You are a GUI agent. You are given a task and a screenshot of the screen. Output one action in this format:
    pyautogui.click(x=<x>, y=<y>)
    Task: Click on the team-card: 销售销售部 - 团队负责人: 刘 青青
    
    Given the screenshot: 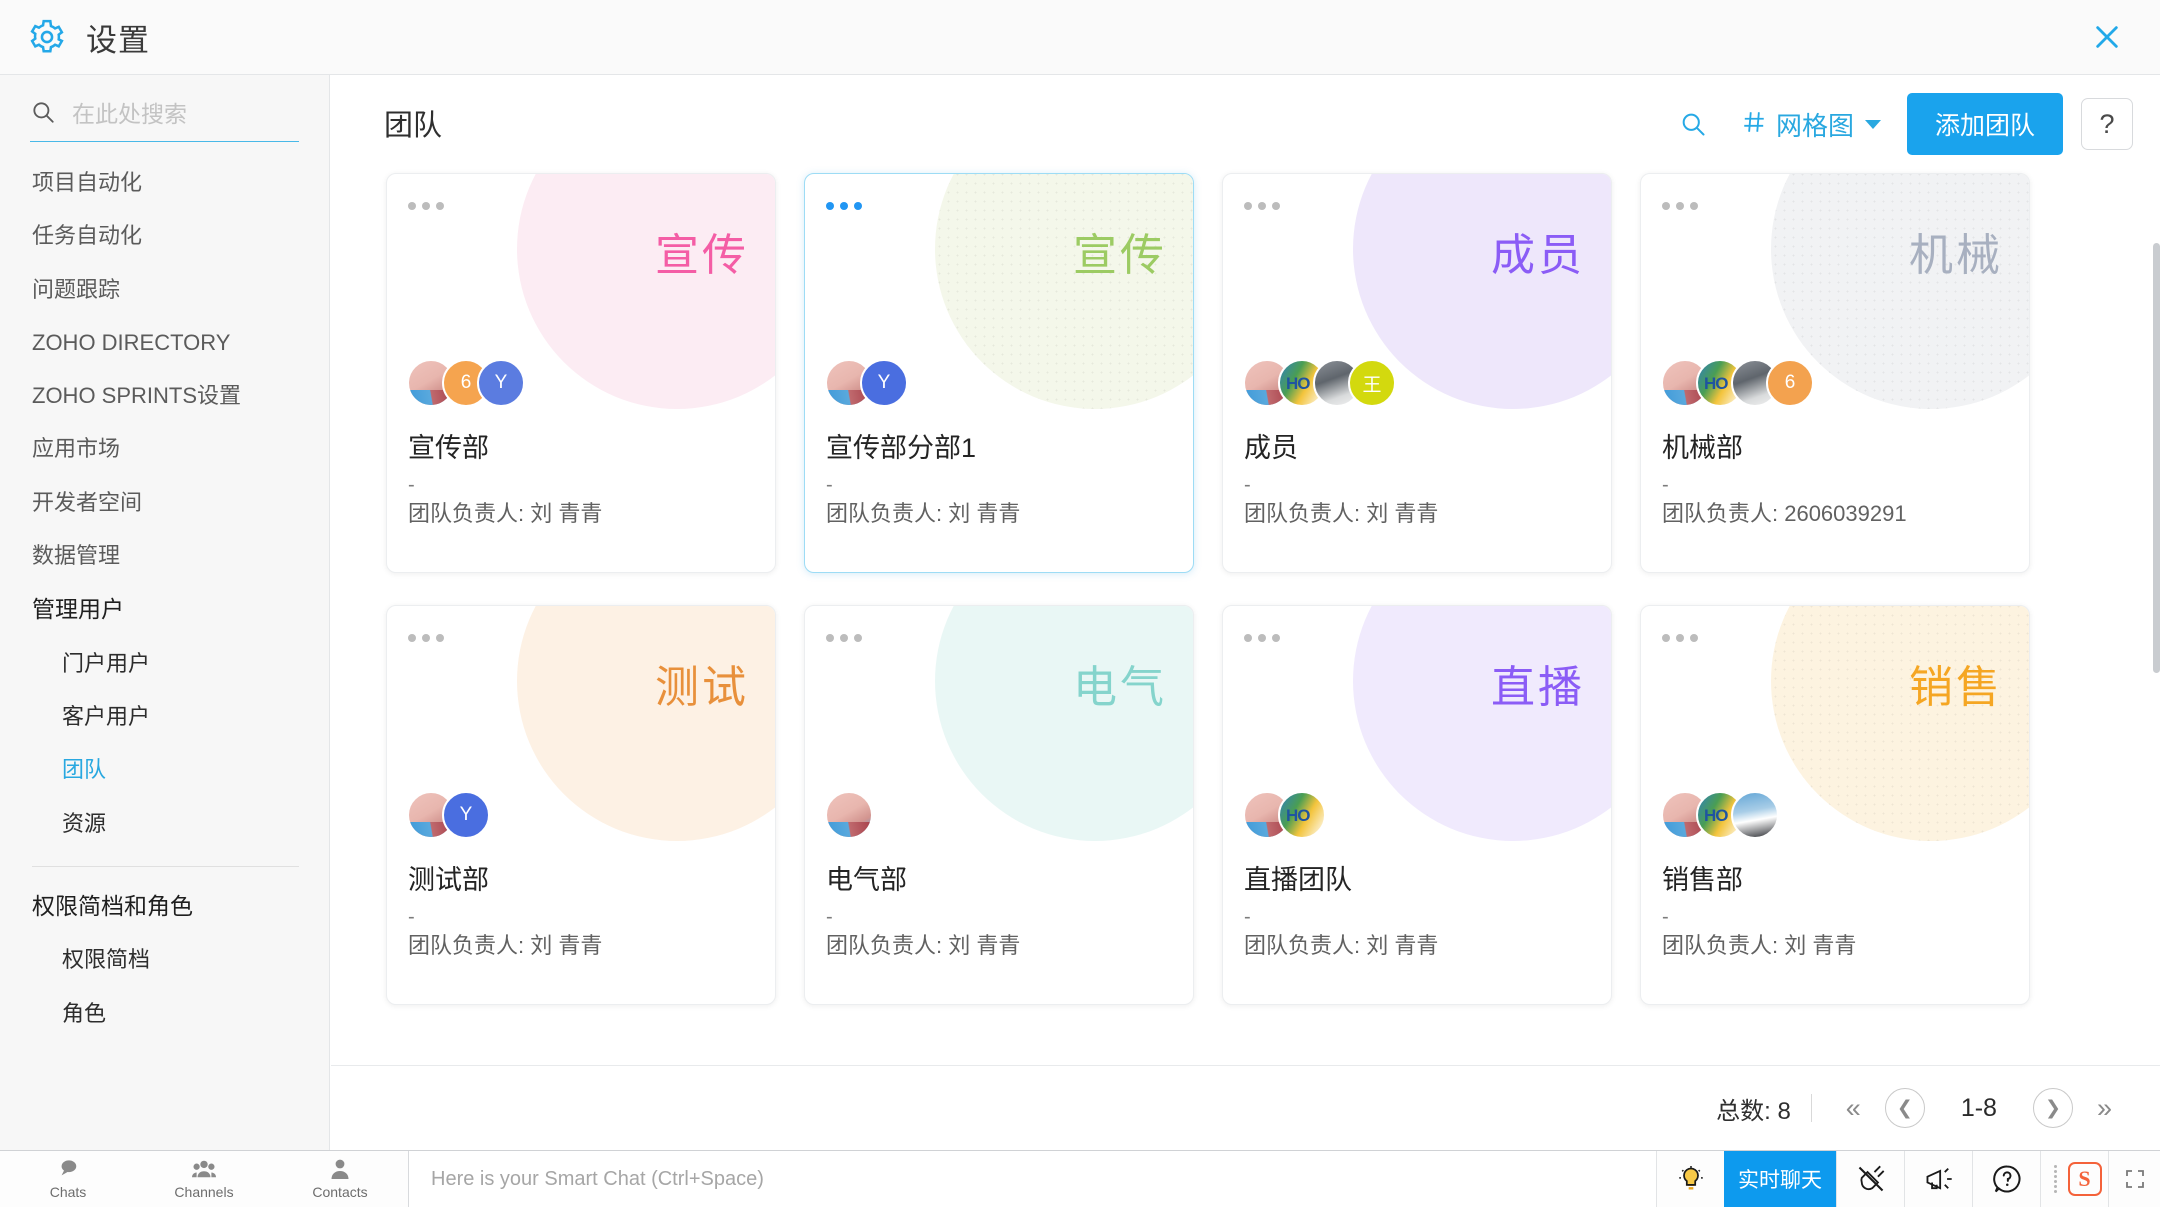 What is the action you would take?
    pyautogui.click(x=1835, y=805)
    